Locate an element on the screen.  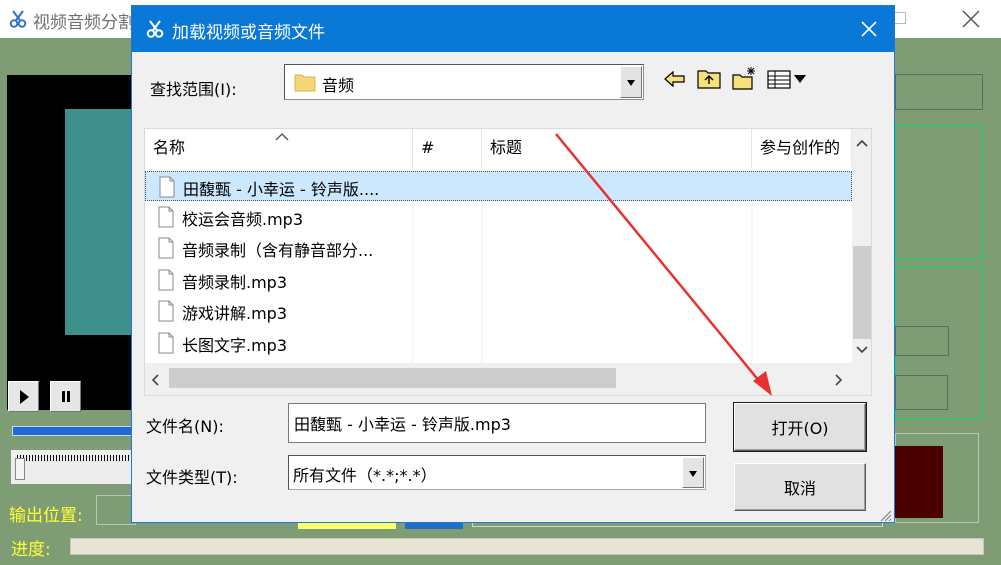
scroll-left-icon is located at coordinates (155, 380).